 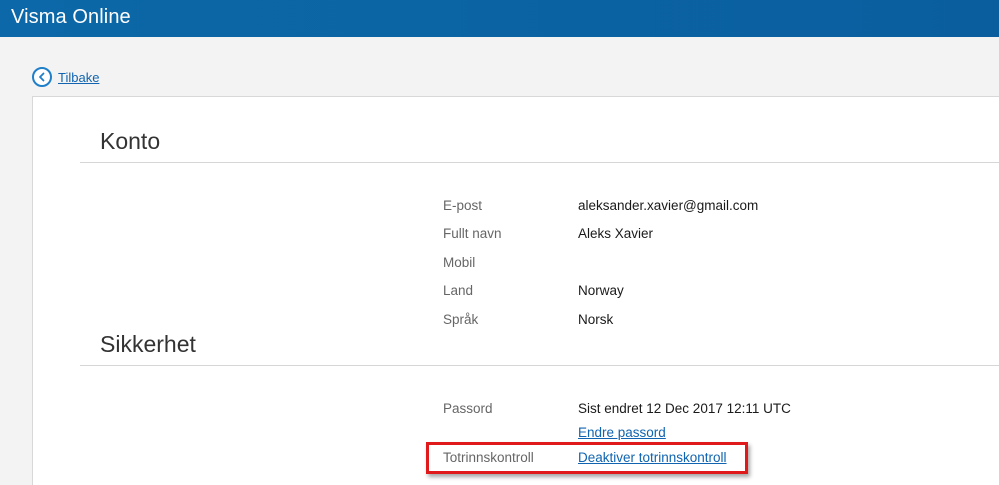 What do you see at coordinates (148, 344) in the screenshot?
I see `security-heading: Sikkerhet` at bounding box center [148, 344].